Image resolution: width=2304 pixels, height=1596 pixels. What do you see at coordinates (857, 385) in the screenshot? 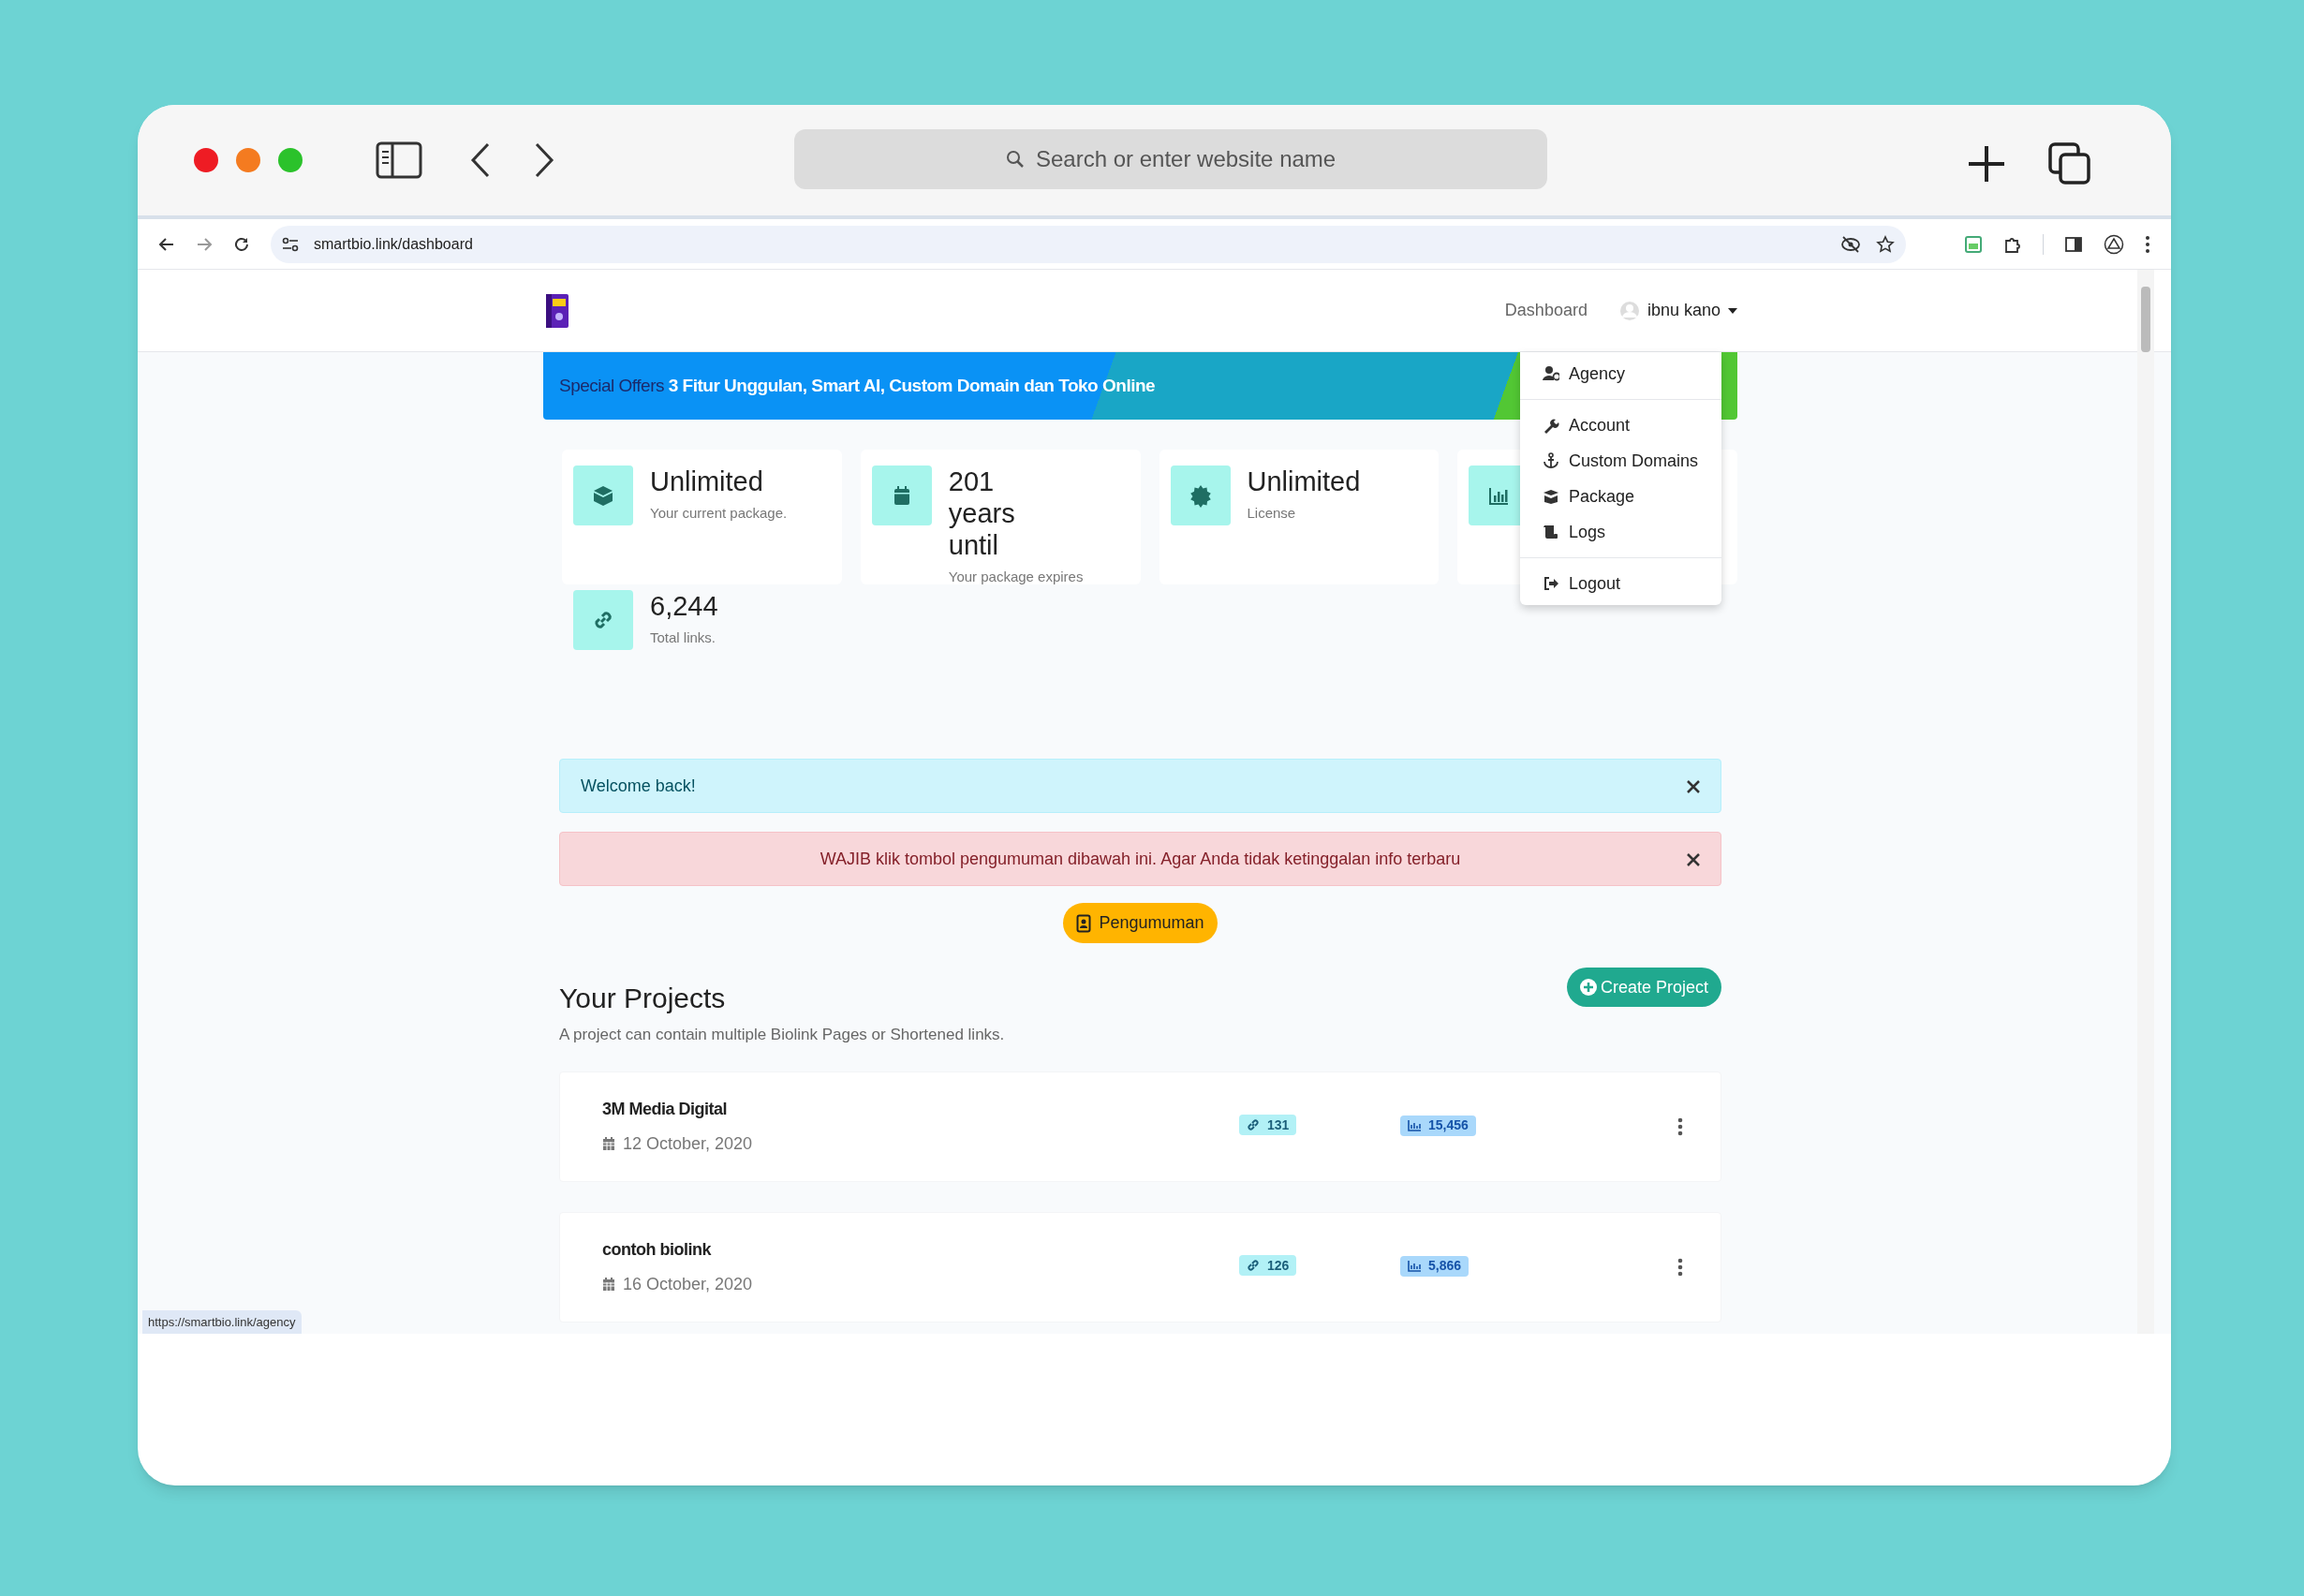
I see `promo-text: Special Offers 3 Fitur Unggulan, Smart AI, Custom Domain dan Toko Online` at bounding box center [857, 385].